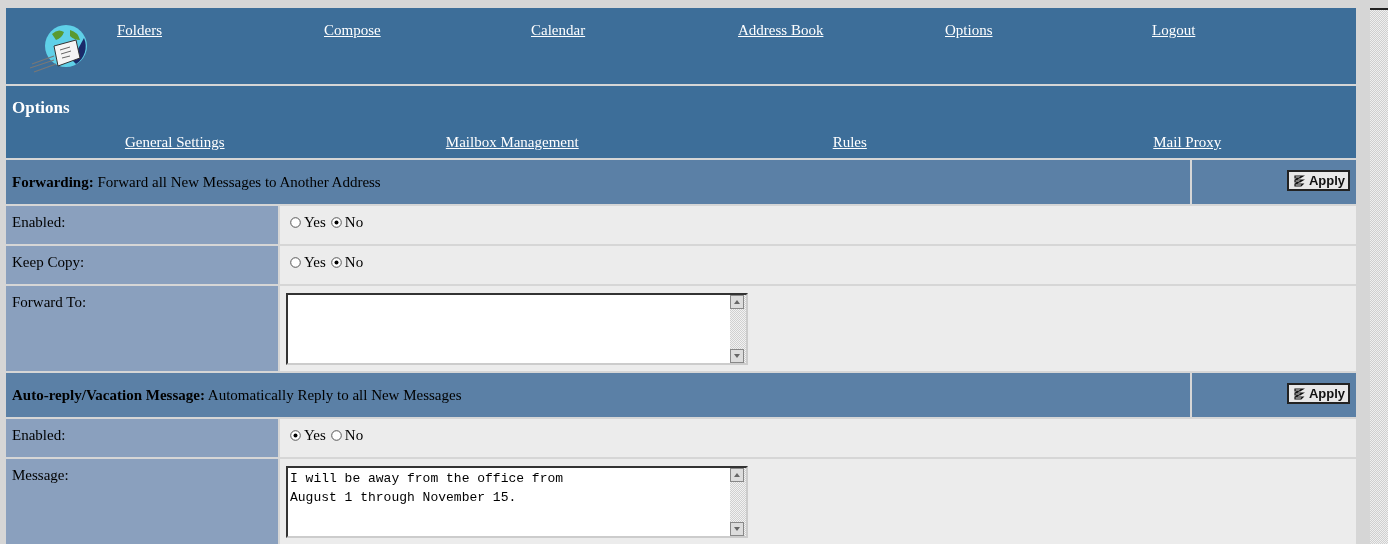 The image size is (1388, 544). Describe the element at coordinates (48, 262) in the screenshot. I see `field-label: Keep Copy:` at that location.